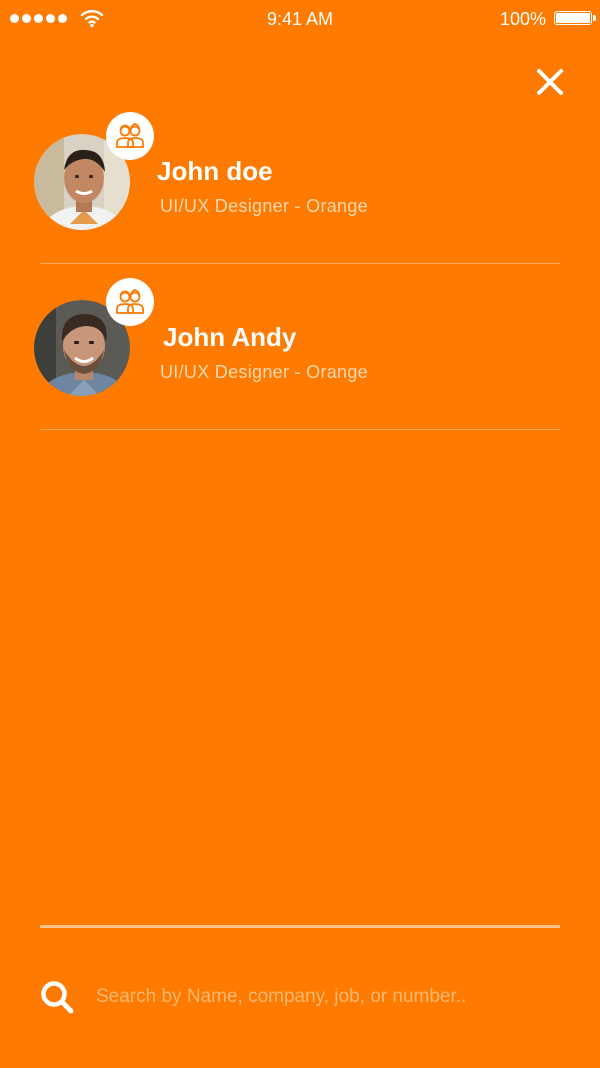  I want to click on contact-name: John Andy, so click(230, 337).